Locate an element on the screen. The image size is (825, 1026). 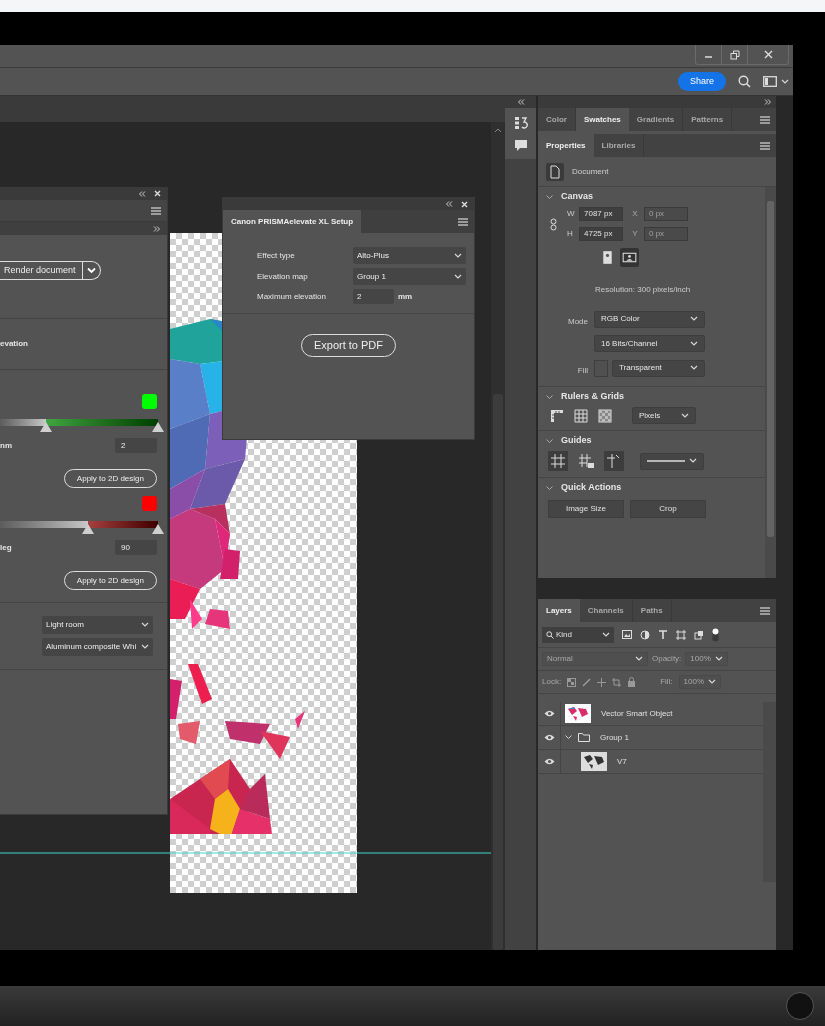
scrollbar-thumb is located at coordinates (498, 672).